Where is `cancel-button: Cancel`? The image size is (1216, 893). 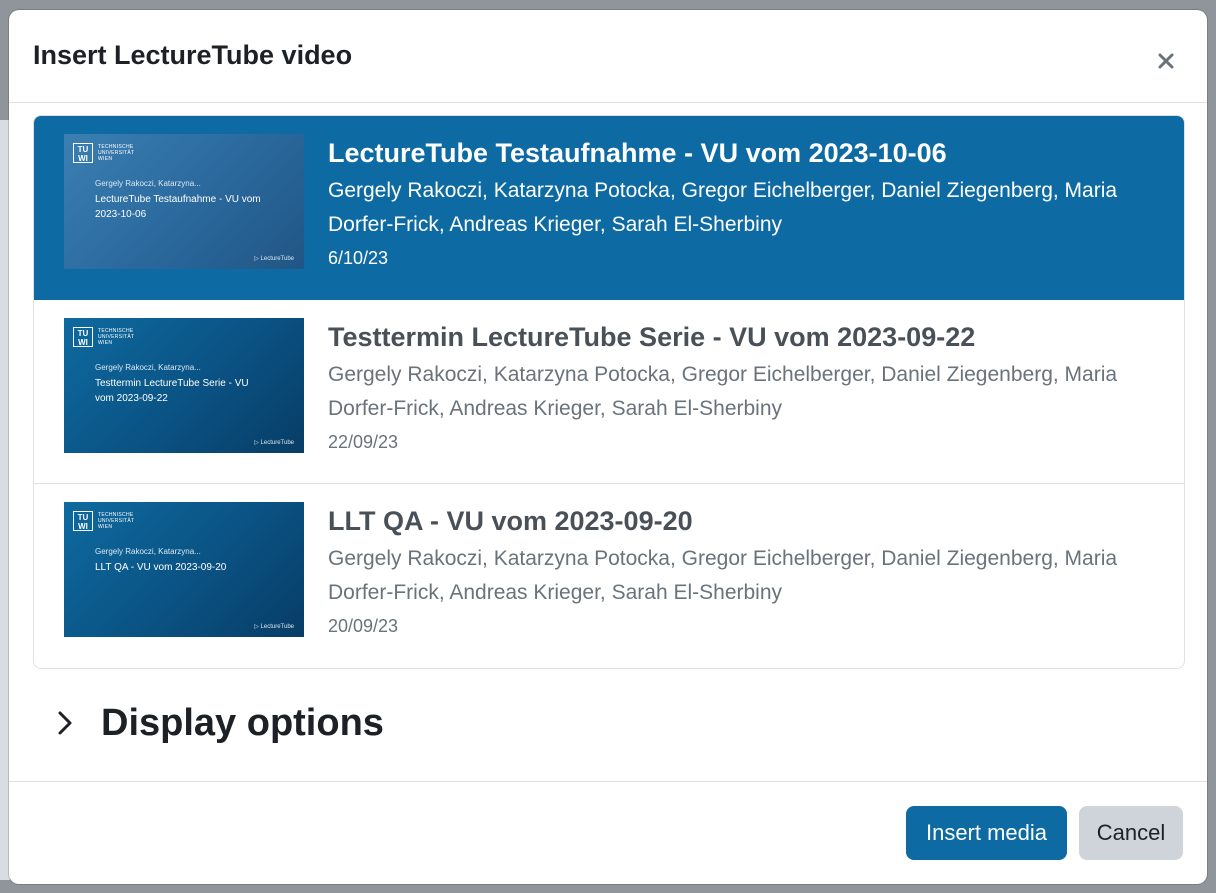
cancel-button: Cancel is located at coordinates (1131, 833).